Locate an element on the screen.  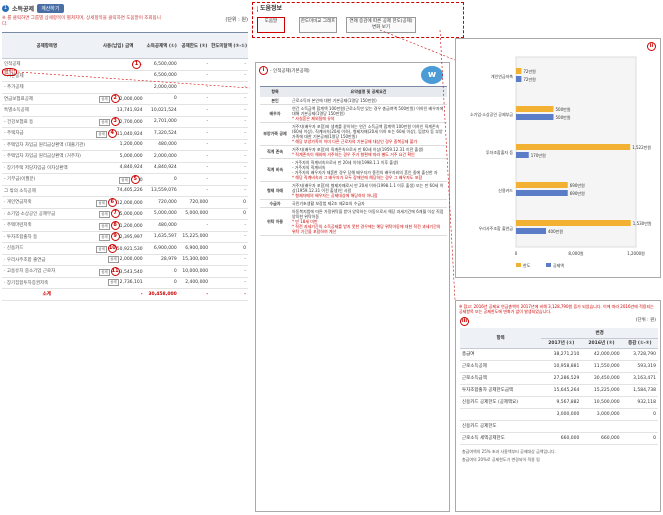
used-amount: 74,405,226 is located at coordinates (129, 191).